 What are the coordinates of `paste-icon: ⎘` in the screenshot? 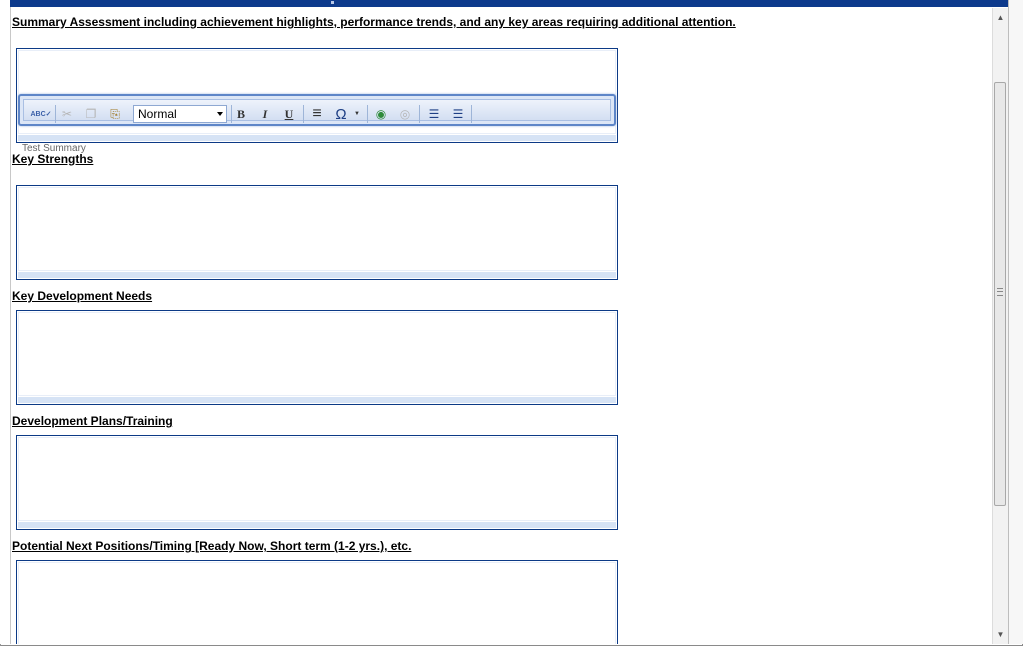 It's located at (115, 114).